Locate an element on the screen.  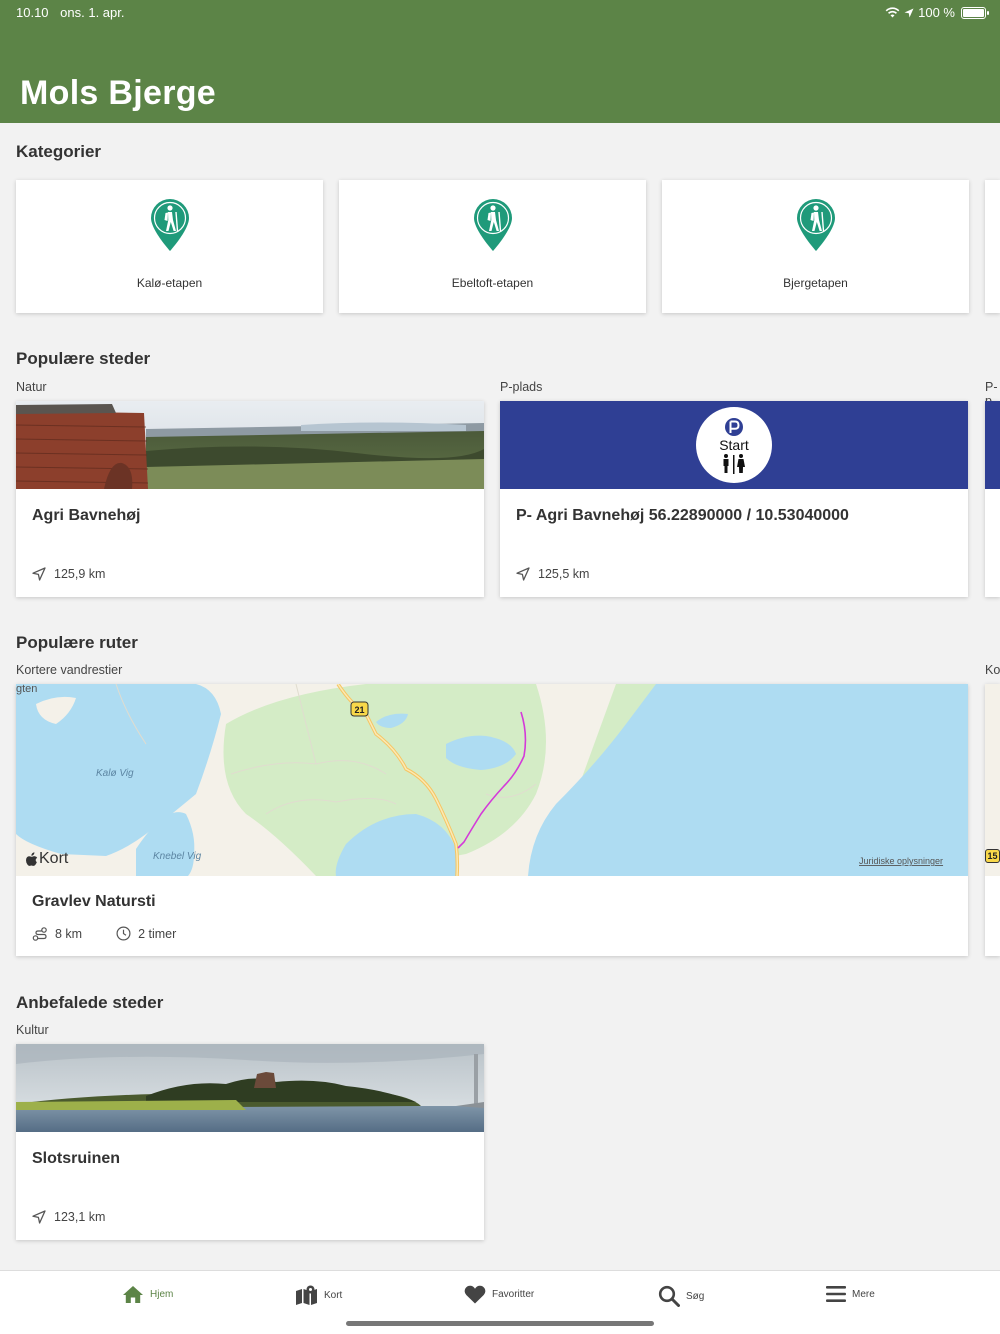
app-header: 10.10 ons. 1. apr. 100 % Mols Bjerge is located at coordinates (500, 61).